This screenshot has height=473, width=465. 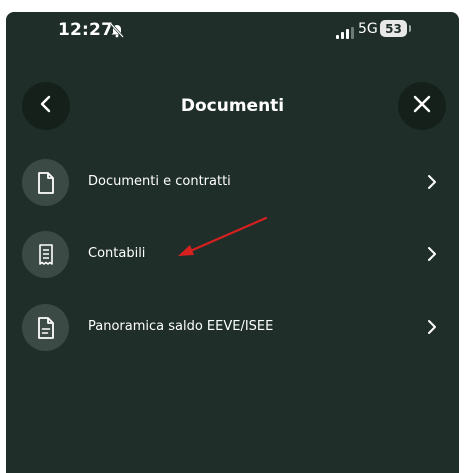 What do you see at coordinates (45, 254) in the screenshot?
I see `receipt-icon` at bounding box center [45, 254].